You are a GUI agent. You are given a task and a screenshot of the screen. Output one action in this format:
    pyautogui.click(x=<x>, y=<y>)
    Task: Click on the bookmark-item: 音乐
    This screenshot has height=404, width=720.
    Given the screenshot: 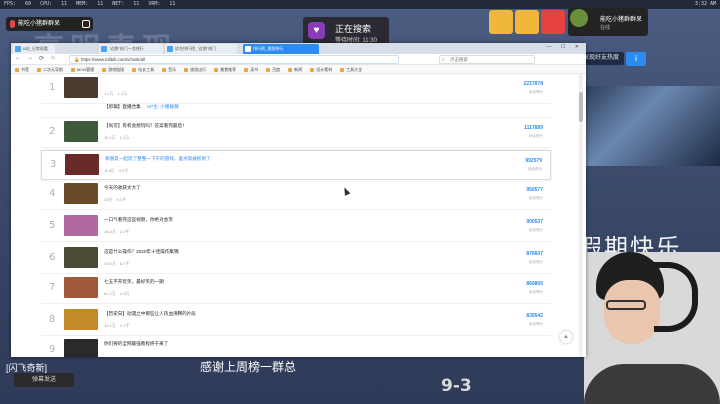 What is the action you would take?
    pyautogui.click(x=169, y=69)
    